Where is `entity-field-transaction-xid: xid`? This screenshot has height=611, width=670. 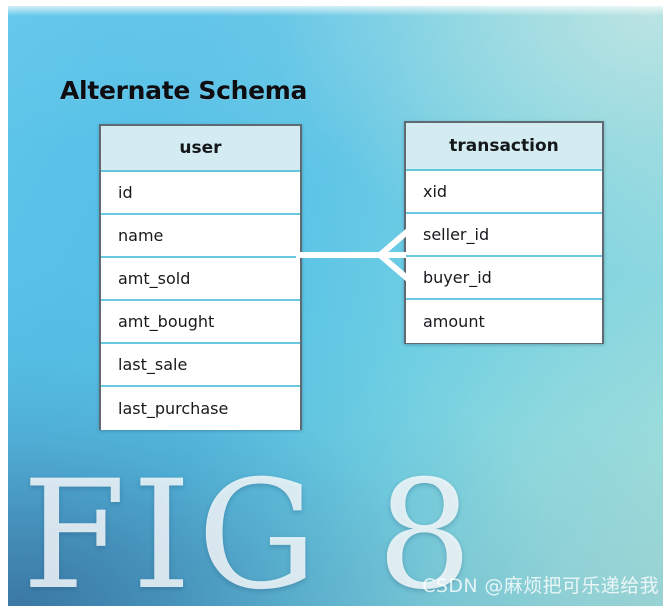 entity-field-transaction-xid: xid is located at coordinates (504, 192).